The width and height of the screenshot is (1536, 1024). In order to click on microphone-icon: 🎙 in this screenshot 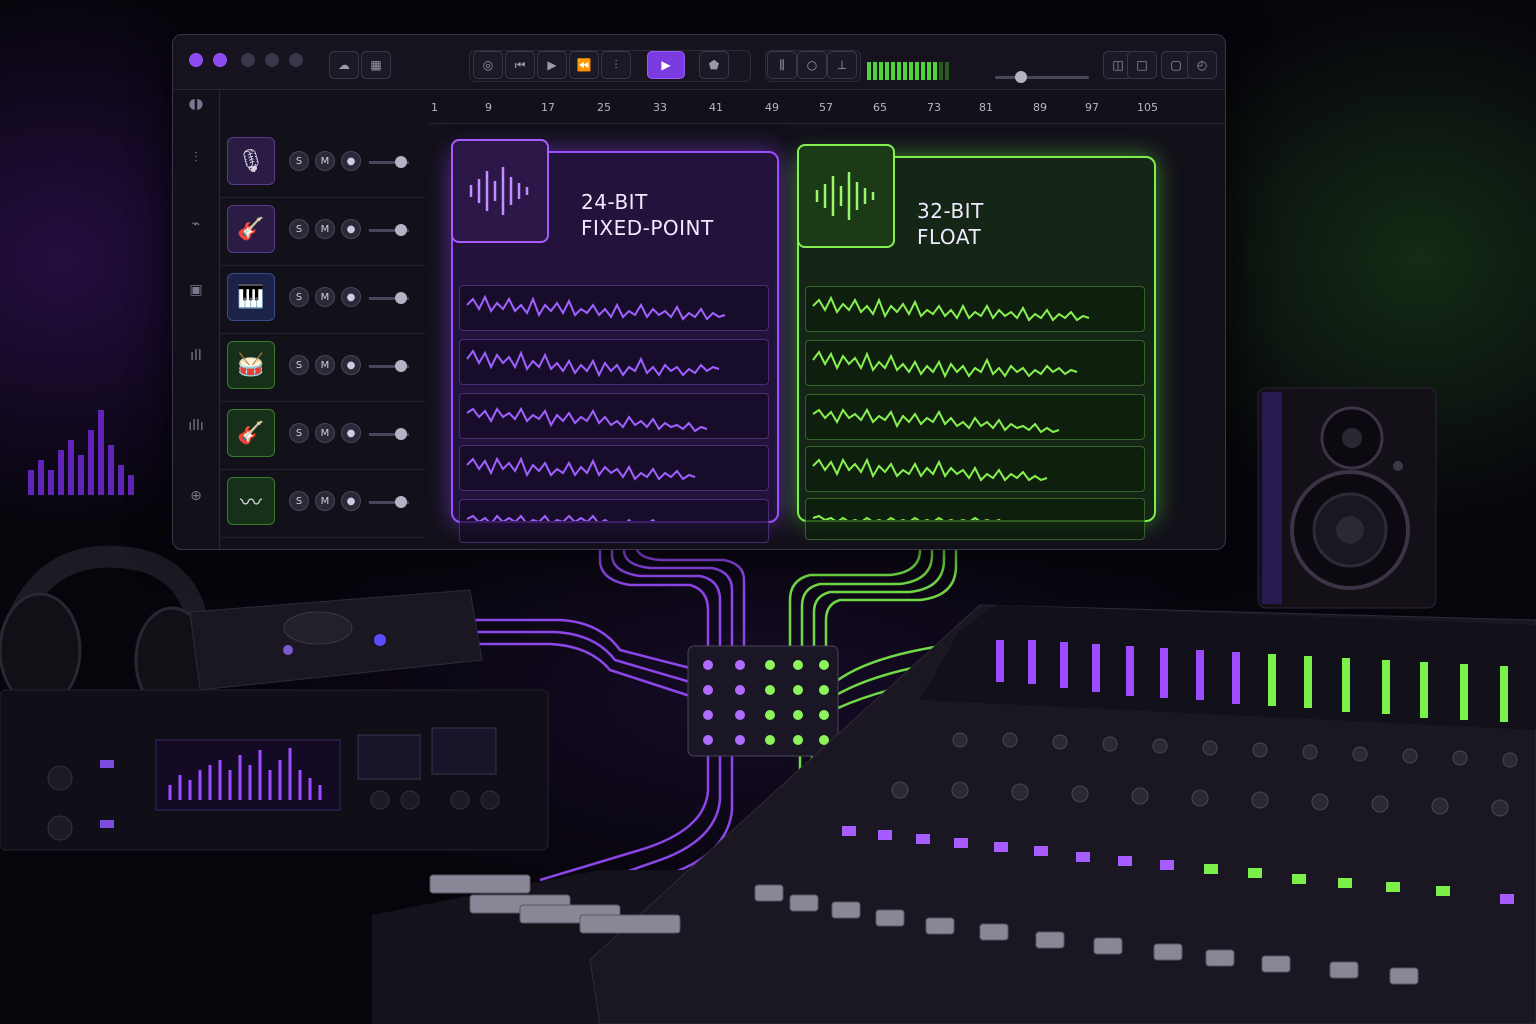, I will do `click(251, 161)`.